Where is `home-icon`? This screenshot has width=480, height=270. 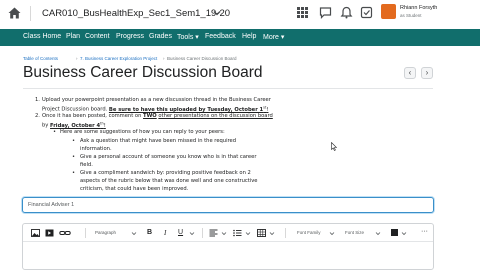
home-icon is located at coordinates (14, 13).